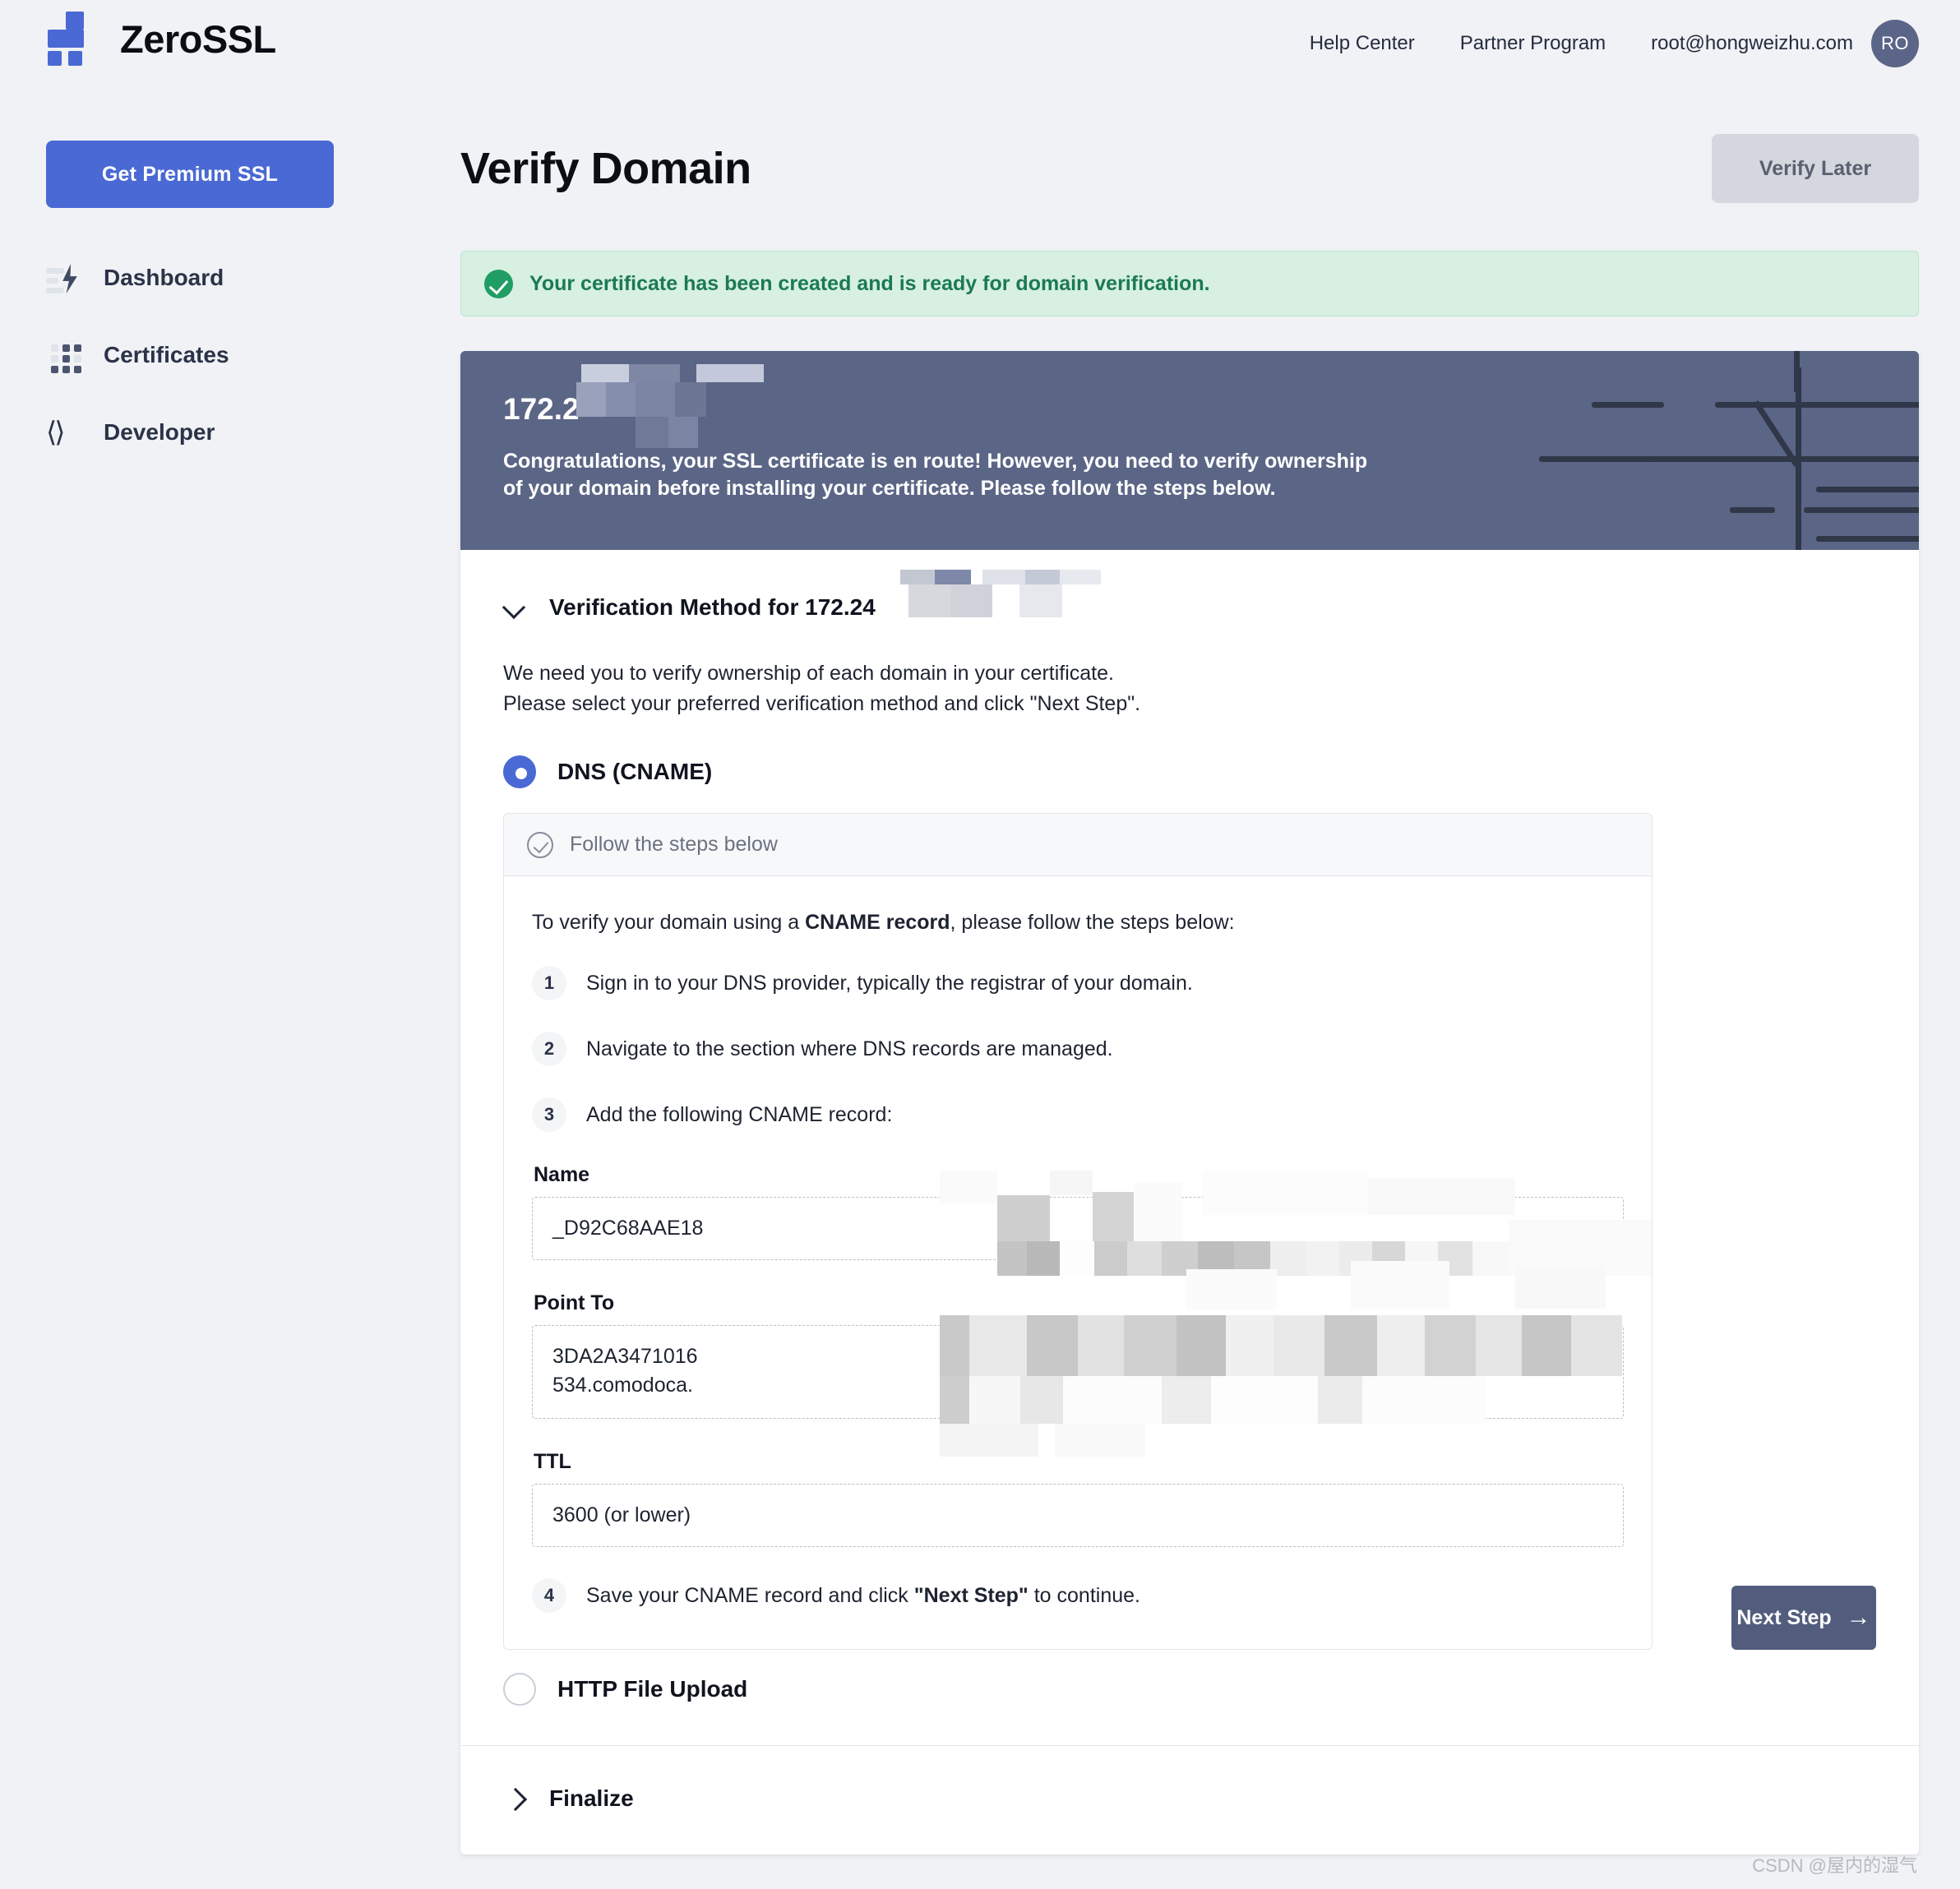 The image size is (1960, 1889). What do you see at coordinates (514, 1798) in the screenshot?
I see `chevron-right-icon` at bounding box center [514, 1798].